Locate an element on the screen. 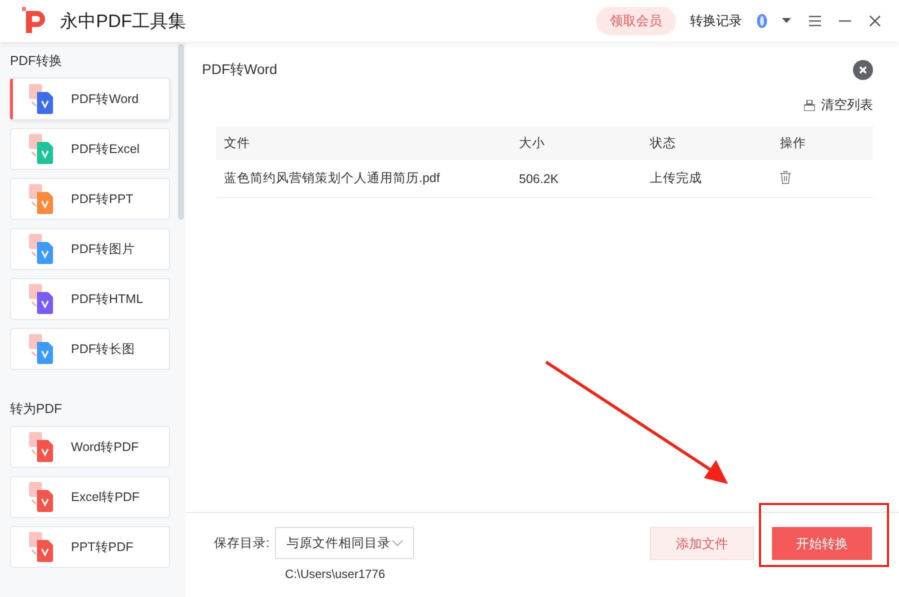 The width and height of the screenshot is (899, 597). sidebar-item: PPT转PDF is located at coordinates (90, 547).